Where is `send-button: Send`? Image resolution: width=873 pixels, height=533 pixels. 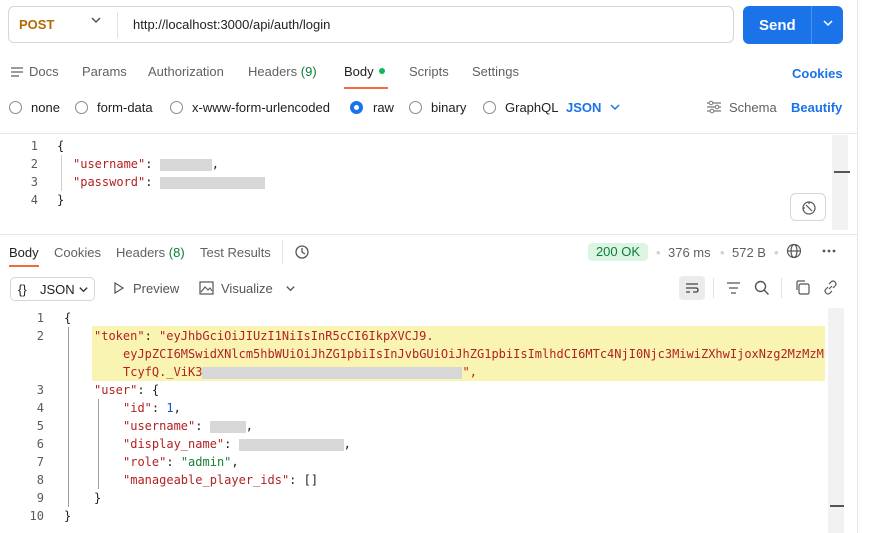 send-button: Send is located at coordinates (793, 25).